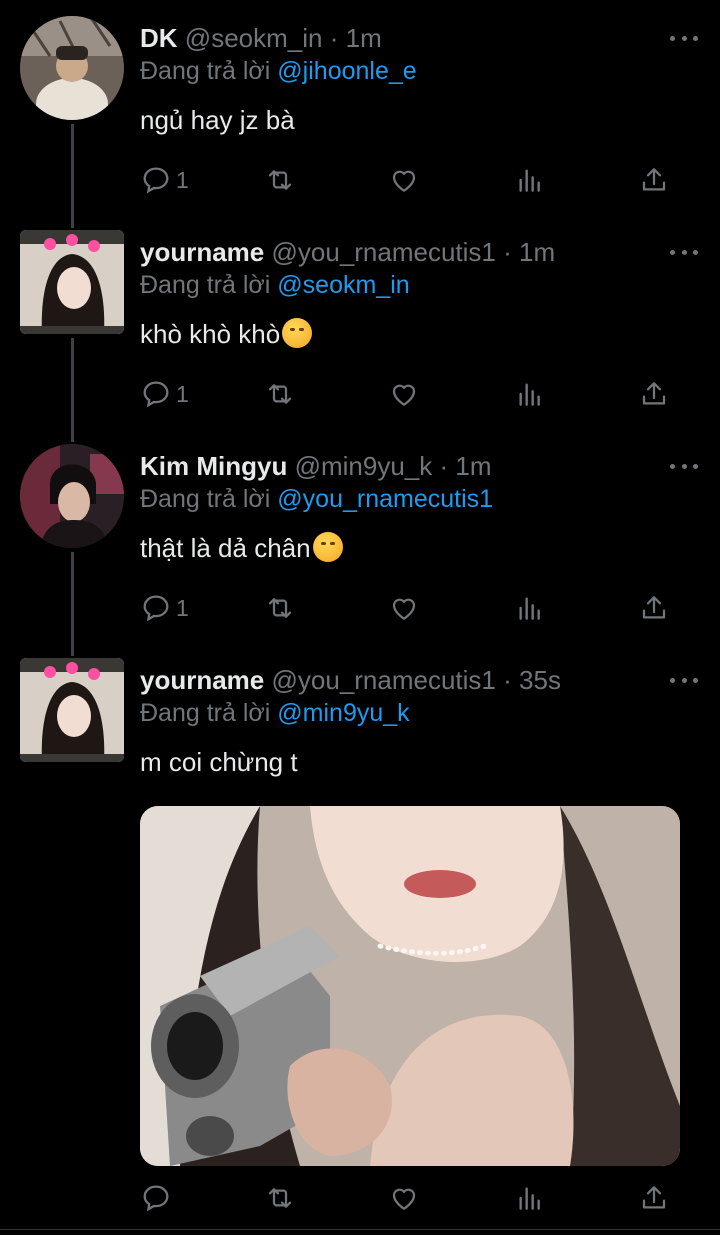 The image size is (720, 1235). I want to click on drooling-face-emoji-icon, so click(297, 333).